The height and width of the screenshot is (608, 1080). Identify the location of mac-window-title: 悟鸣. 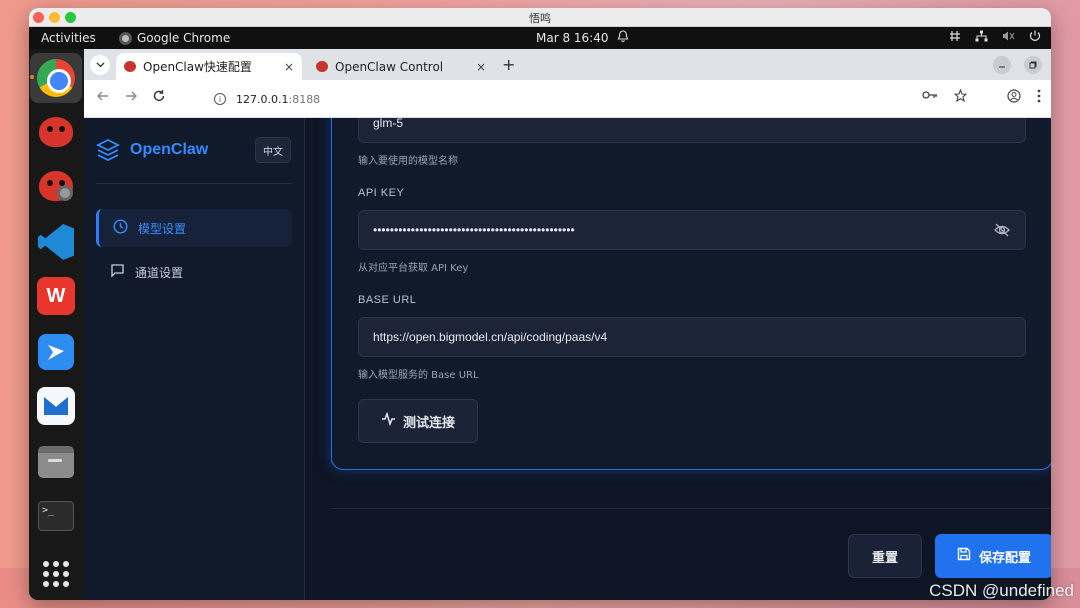
(540, 18).